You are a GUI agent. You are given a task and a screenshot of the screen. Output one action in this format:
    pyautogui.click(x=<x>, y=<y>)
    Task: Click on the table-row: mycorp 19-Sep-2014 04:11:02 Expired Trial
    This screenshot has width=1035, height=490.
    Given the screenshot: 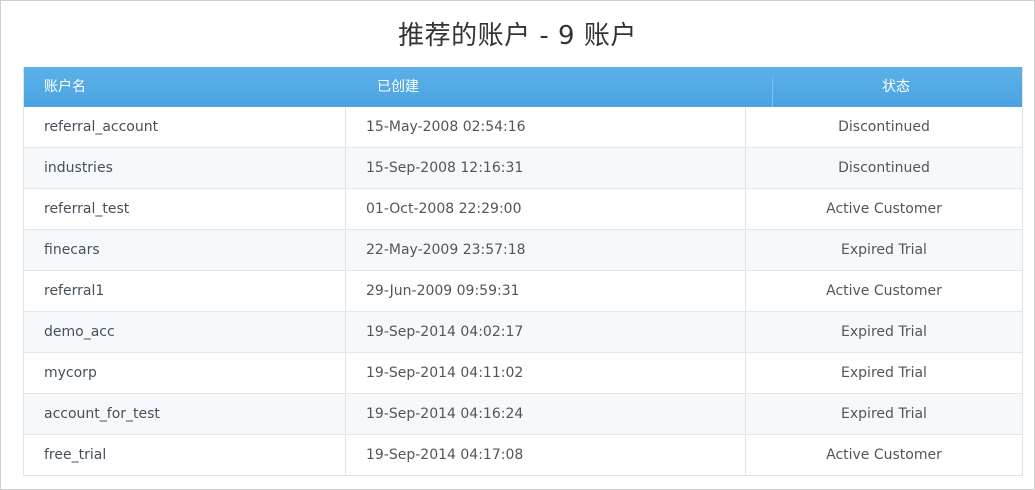 What is the action you would take?
    pyautogui.click(x=523, y=373)
    